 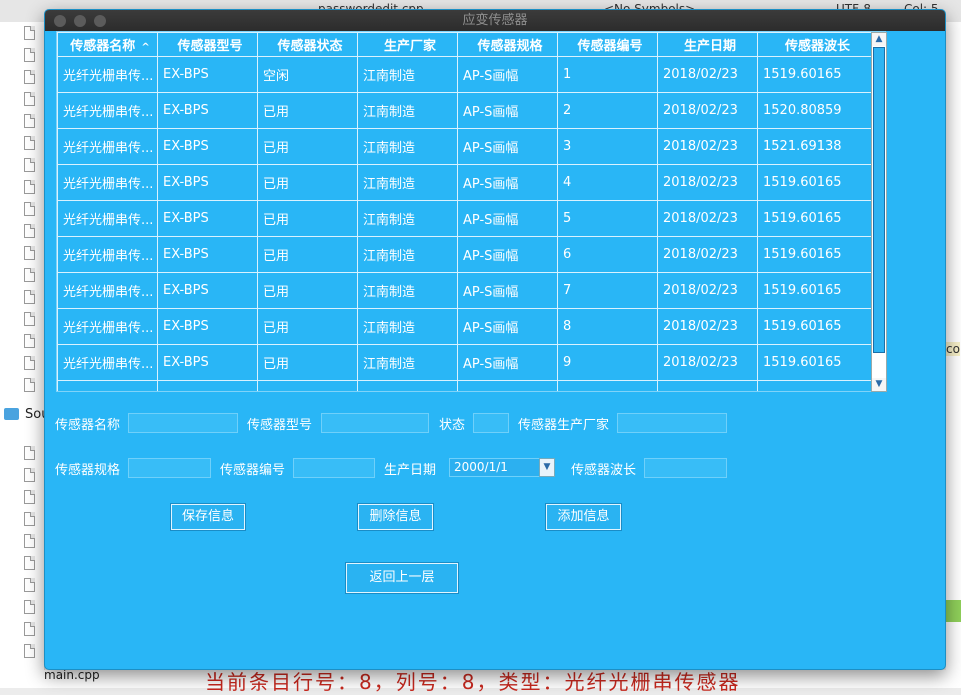 I want to click on date-dropdown-icon: ▼, so click(x=547, y=467).